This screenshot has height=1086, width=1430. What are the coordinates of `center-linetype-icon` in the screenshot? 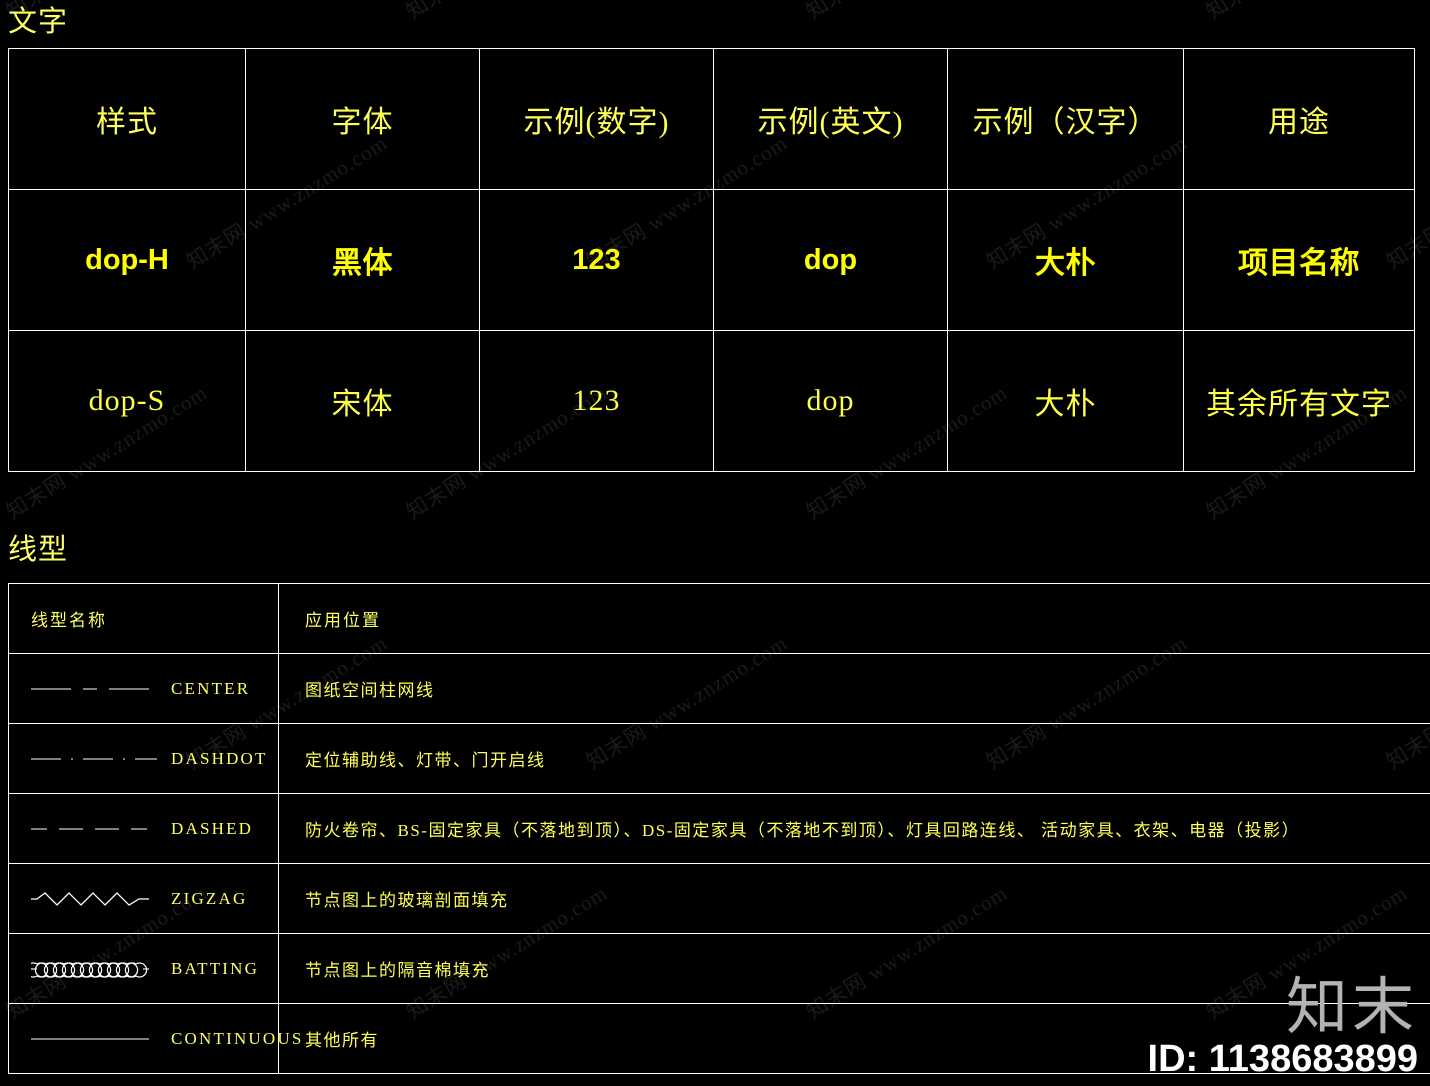 It's located at (90, 688).